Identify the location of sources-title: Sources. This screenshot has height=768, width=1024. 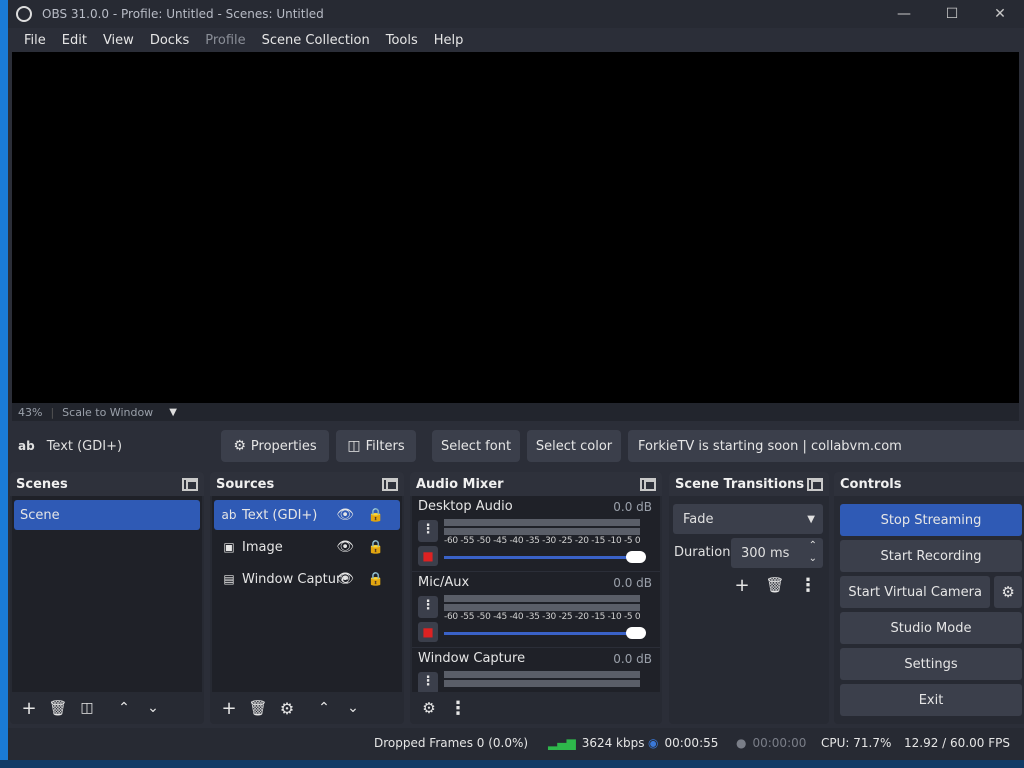
(245, 484).